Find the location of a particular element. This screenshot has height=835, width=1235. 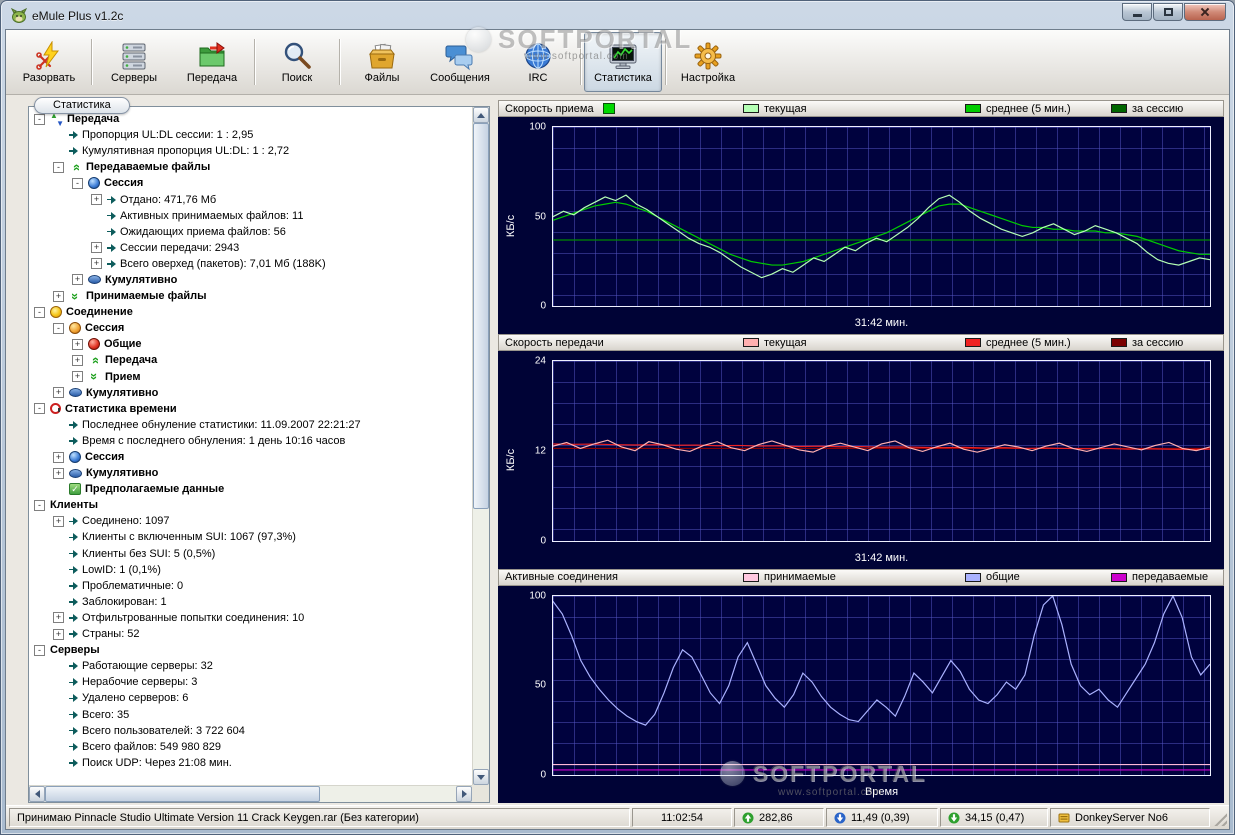

tree-item-label: LowID: 1 (0,1%) is located at coordinates (121, 569).